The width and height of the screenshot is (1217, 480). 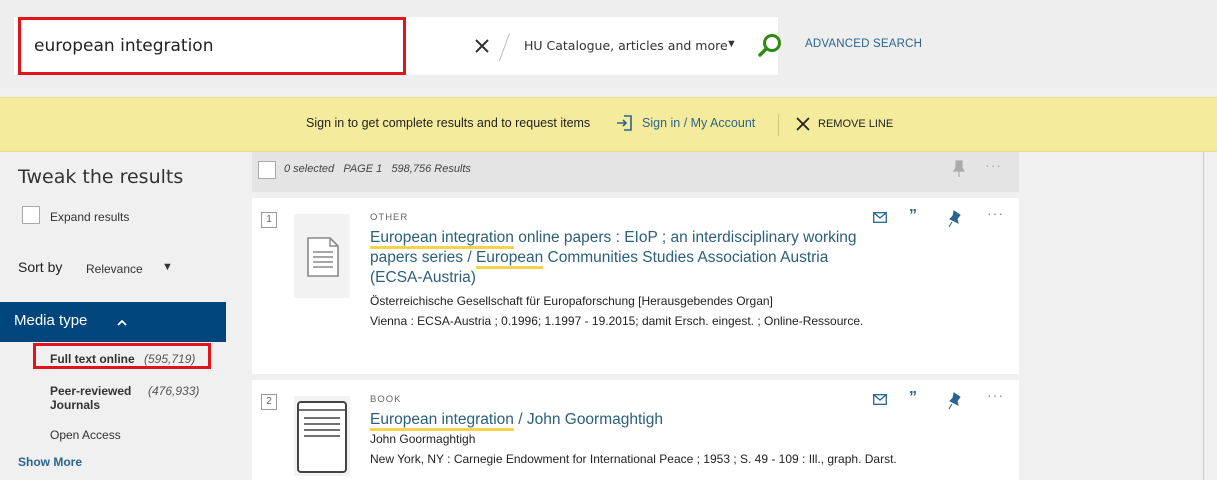 I want to click on result-rank: 2, so click(x=269, y=402).